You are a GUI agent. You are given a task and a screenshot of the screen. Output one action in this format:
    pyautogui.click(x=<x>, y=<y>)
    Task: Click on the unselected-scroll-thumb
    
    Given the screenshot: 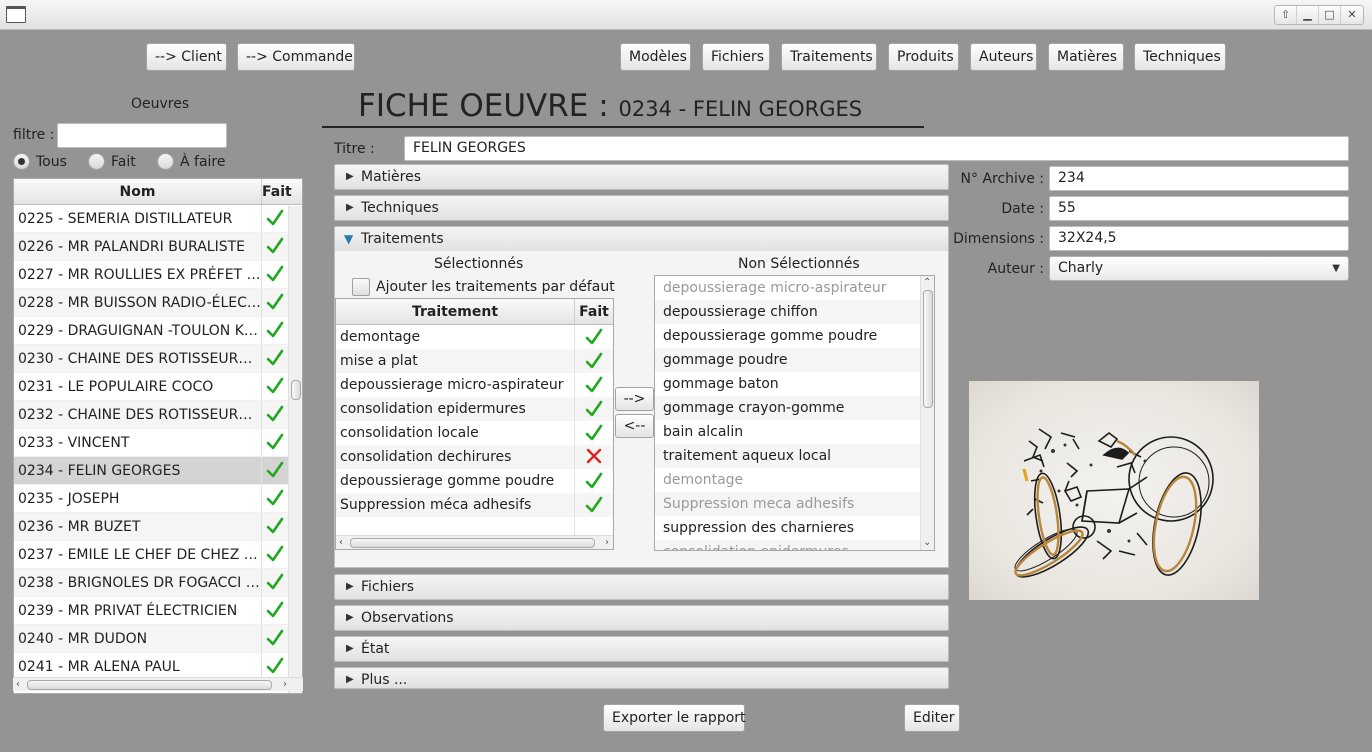 What is the action you would take?
    pyautogui.click(x=928, y=349)
    